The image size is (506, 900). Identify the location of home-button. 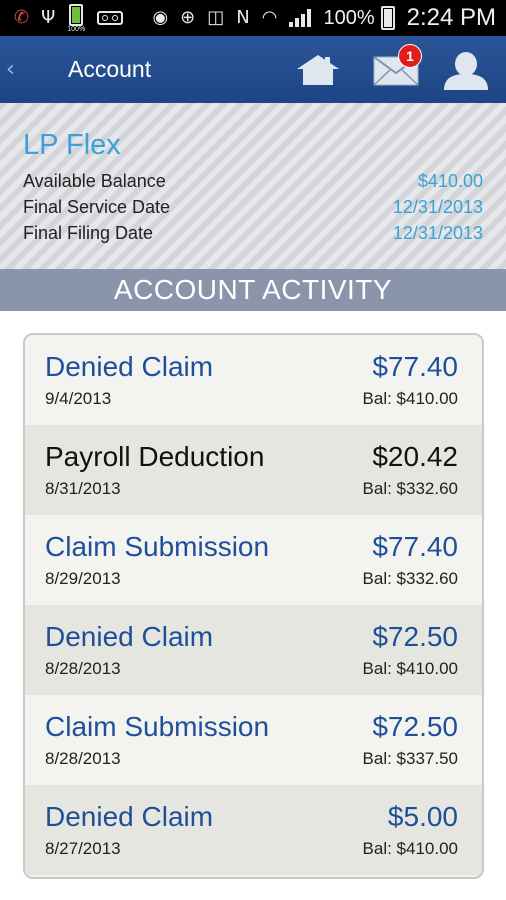
(318, 70).